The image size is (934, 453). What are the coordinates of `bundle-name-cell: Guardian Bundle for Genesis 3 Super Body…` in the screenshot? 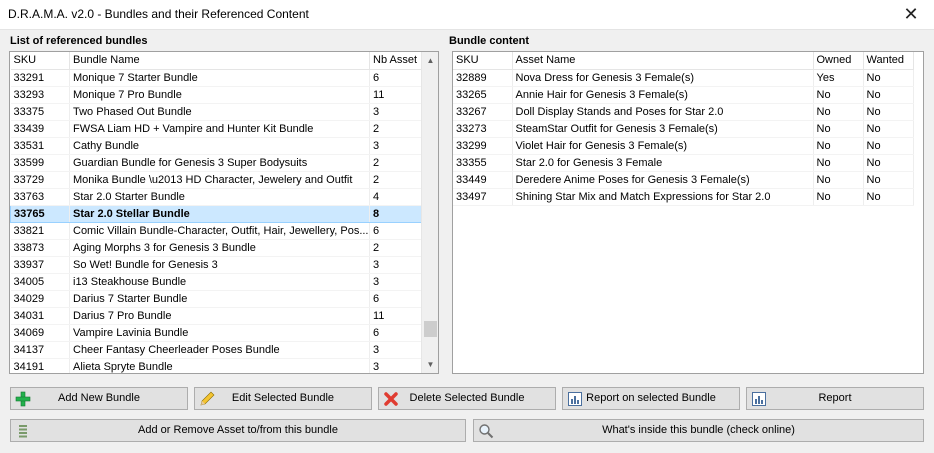 It's located at (219, 163).